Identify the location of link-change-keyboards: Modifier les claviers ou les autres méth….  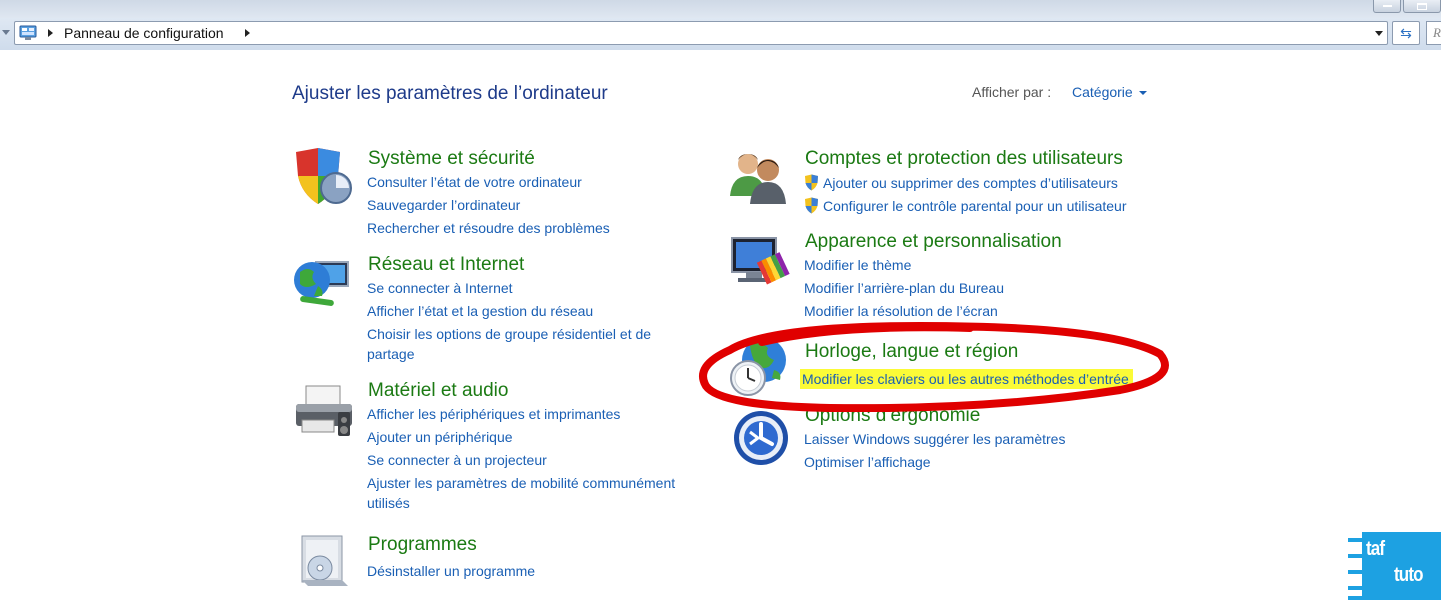
(966, 379).